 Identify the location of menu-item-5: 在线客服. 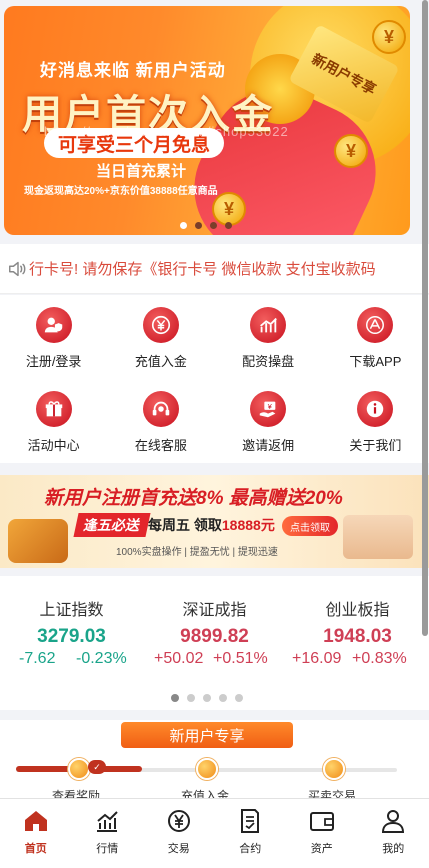
(160, 433).